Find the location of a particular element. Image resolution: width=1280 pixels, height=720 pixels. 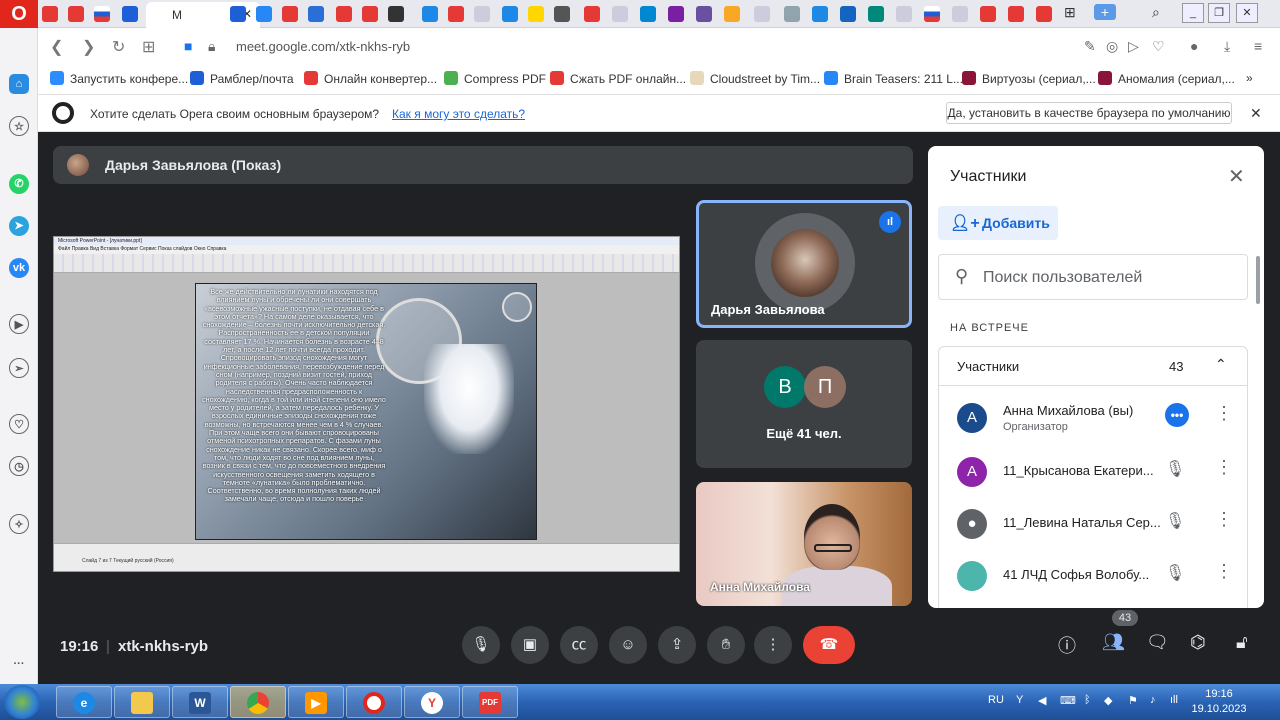

player-icon: ▶ is located at coordinates (19, 324).